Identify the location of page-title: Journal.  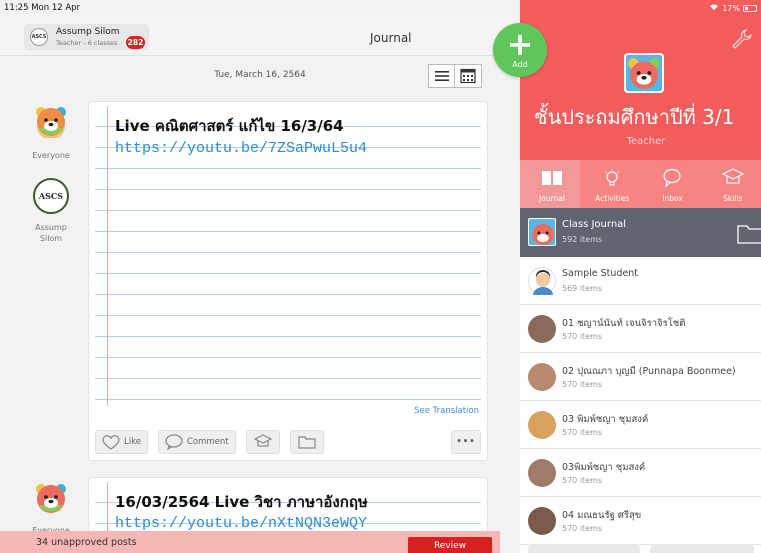
(391, 38).